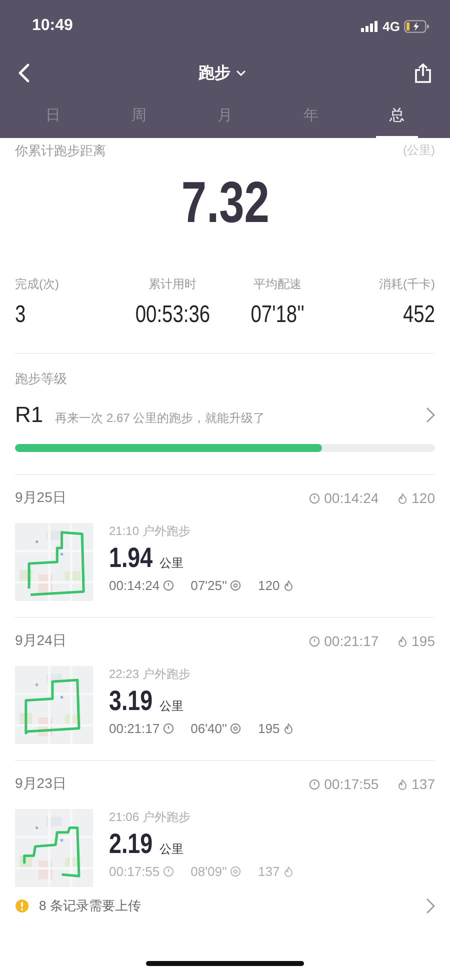 The image size is (450, 975). Describe the element at coordinates (37, 284) in the screenshot. I see `stat-label: 完成(次)` at that location.